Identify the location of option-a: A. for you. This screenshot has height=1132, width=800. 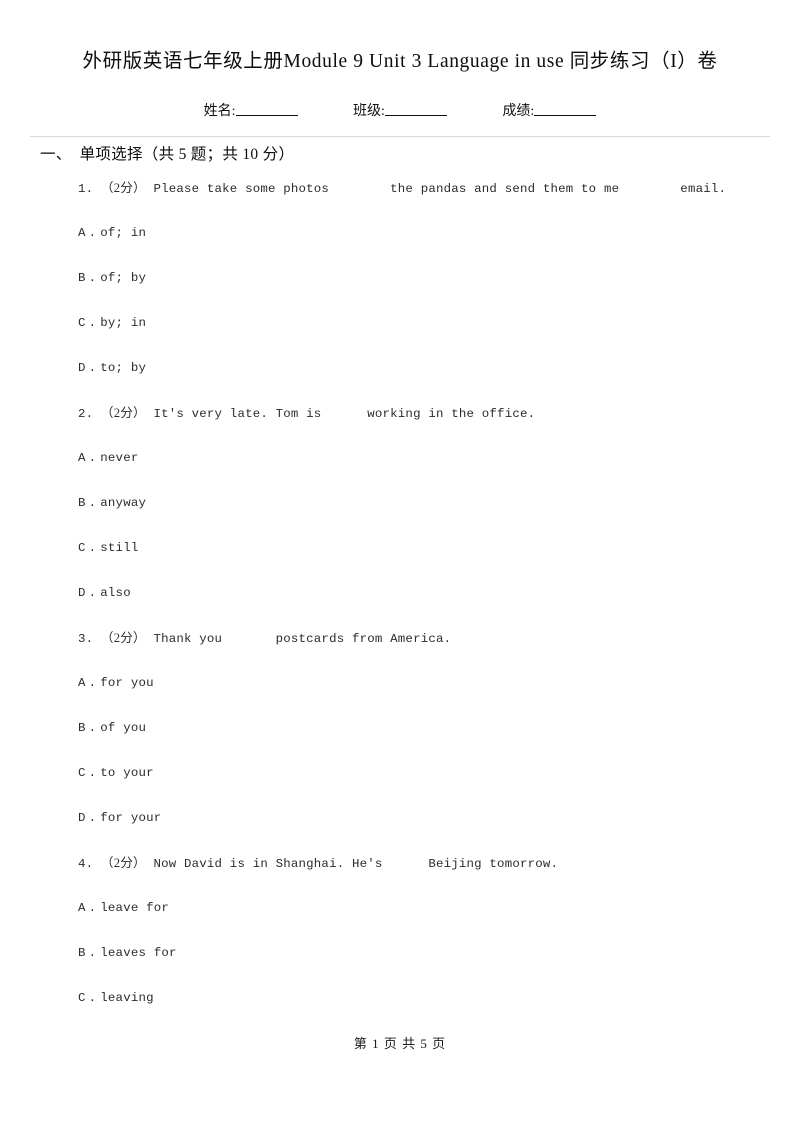
(439, 683).